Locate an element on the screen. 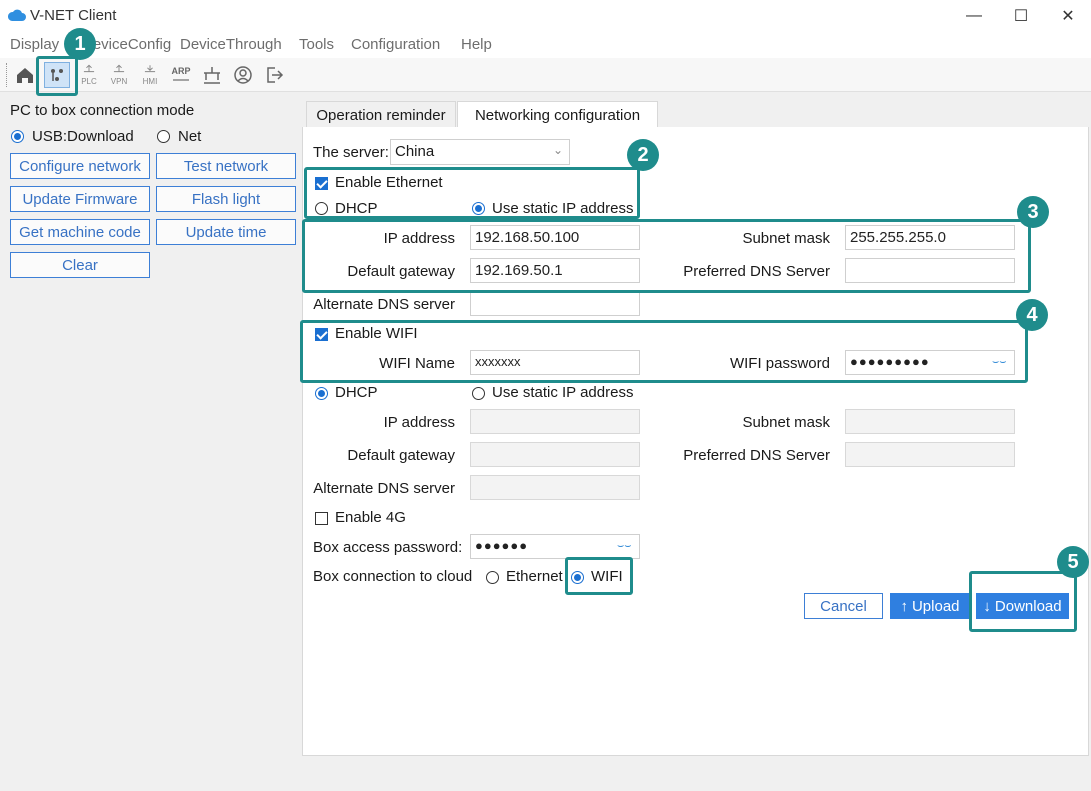 The image size is (1091, 791). box-password-label: Box access password: is located at coordinates (388, 547).